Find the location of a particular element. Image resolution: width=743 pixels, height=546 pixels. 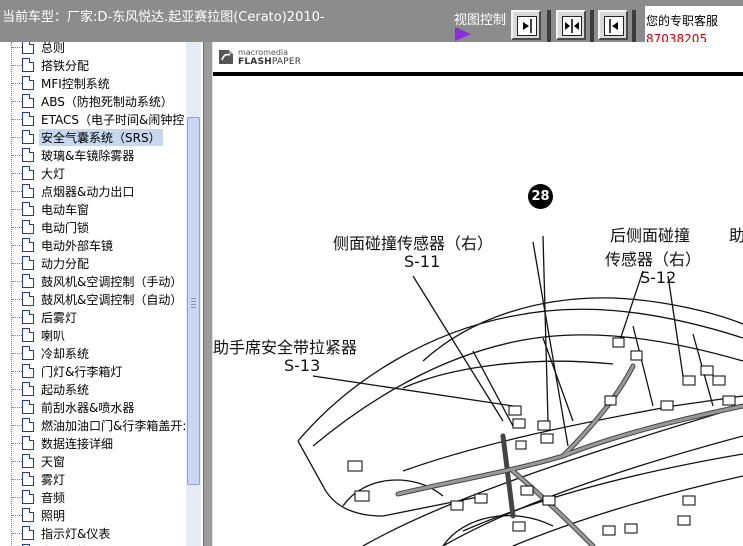

sidebar-scrollbar is located at coordinates (193, 294).